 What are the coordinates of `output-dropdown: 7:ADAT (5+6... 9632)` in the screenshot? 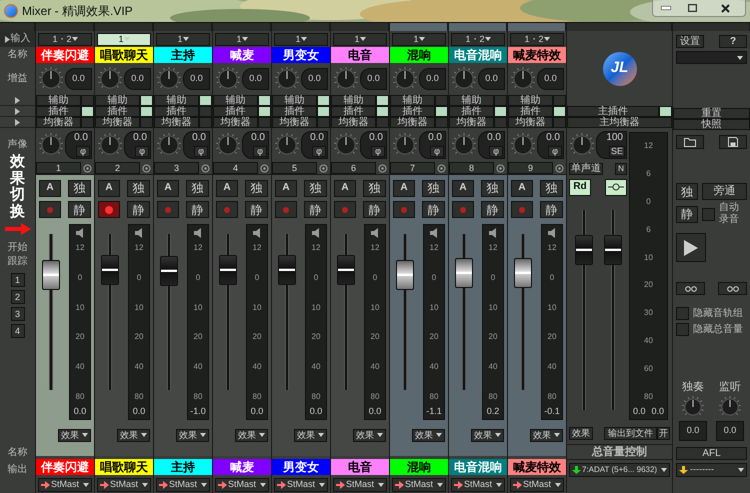 It's located at (619, 469).